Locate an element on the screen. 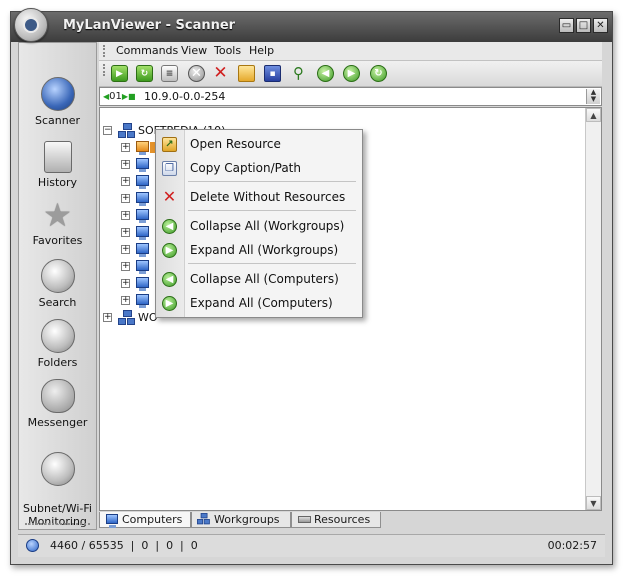 Image resolution: width=632 pixels, height=582 pixels. window-title: MyLanViewer - Scanner is located at coordinates (149, 25).